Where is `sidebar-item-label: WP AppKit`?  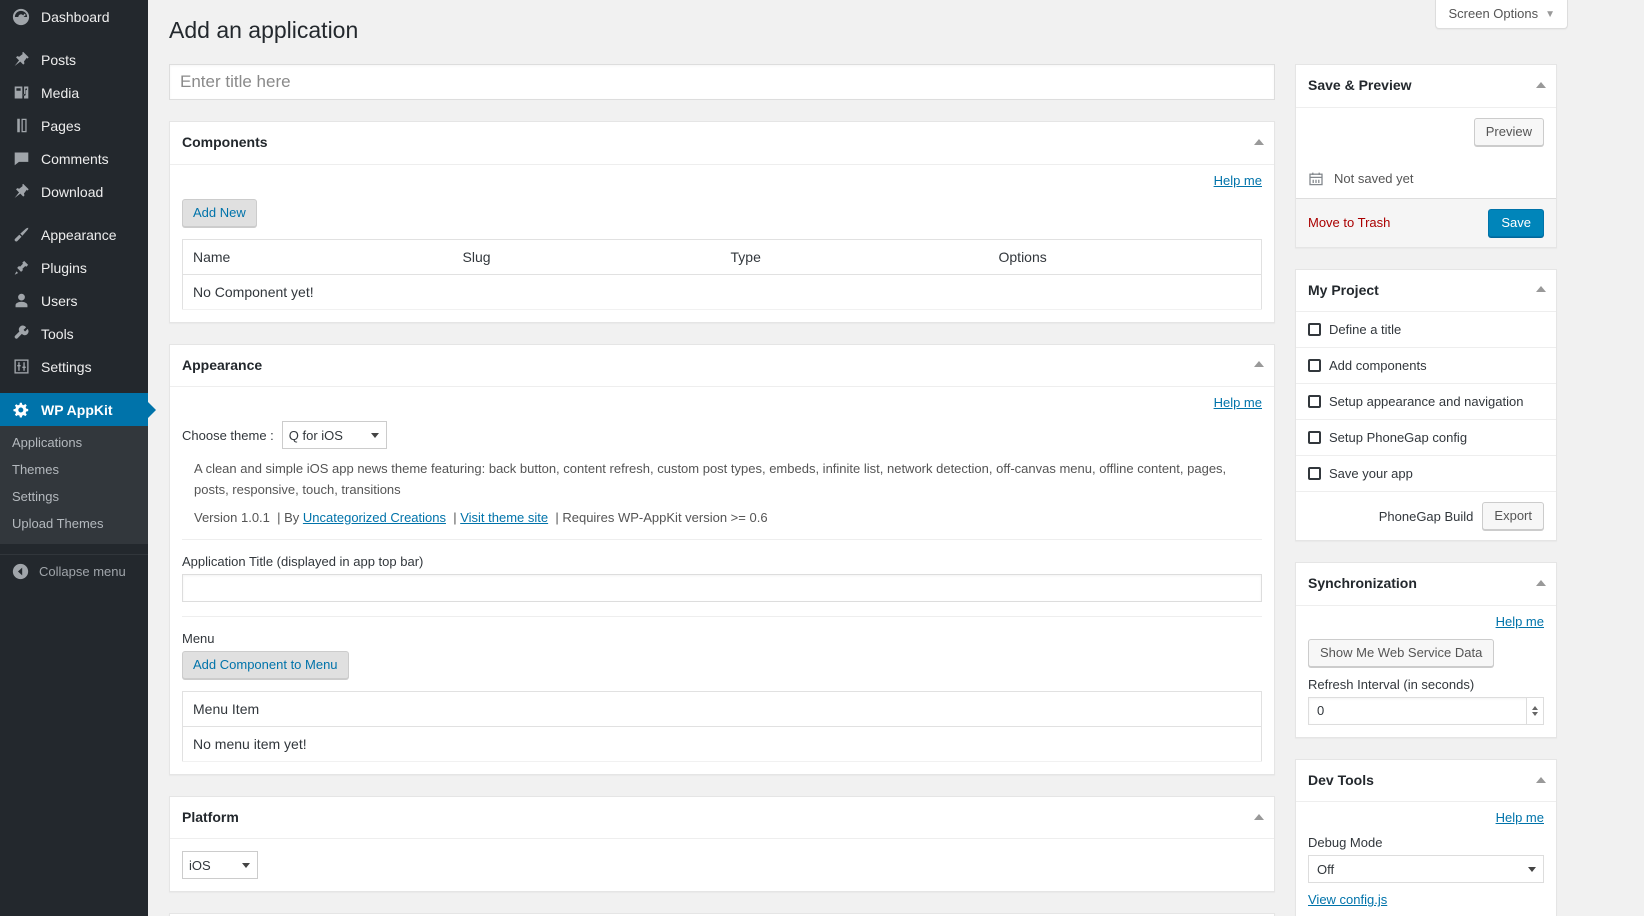 sidebar-item-label: WP AppKit is located at coordinates (77, 409).